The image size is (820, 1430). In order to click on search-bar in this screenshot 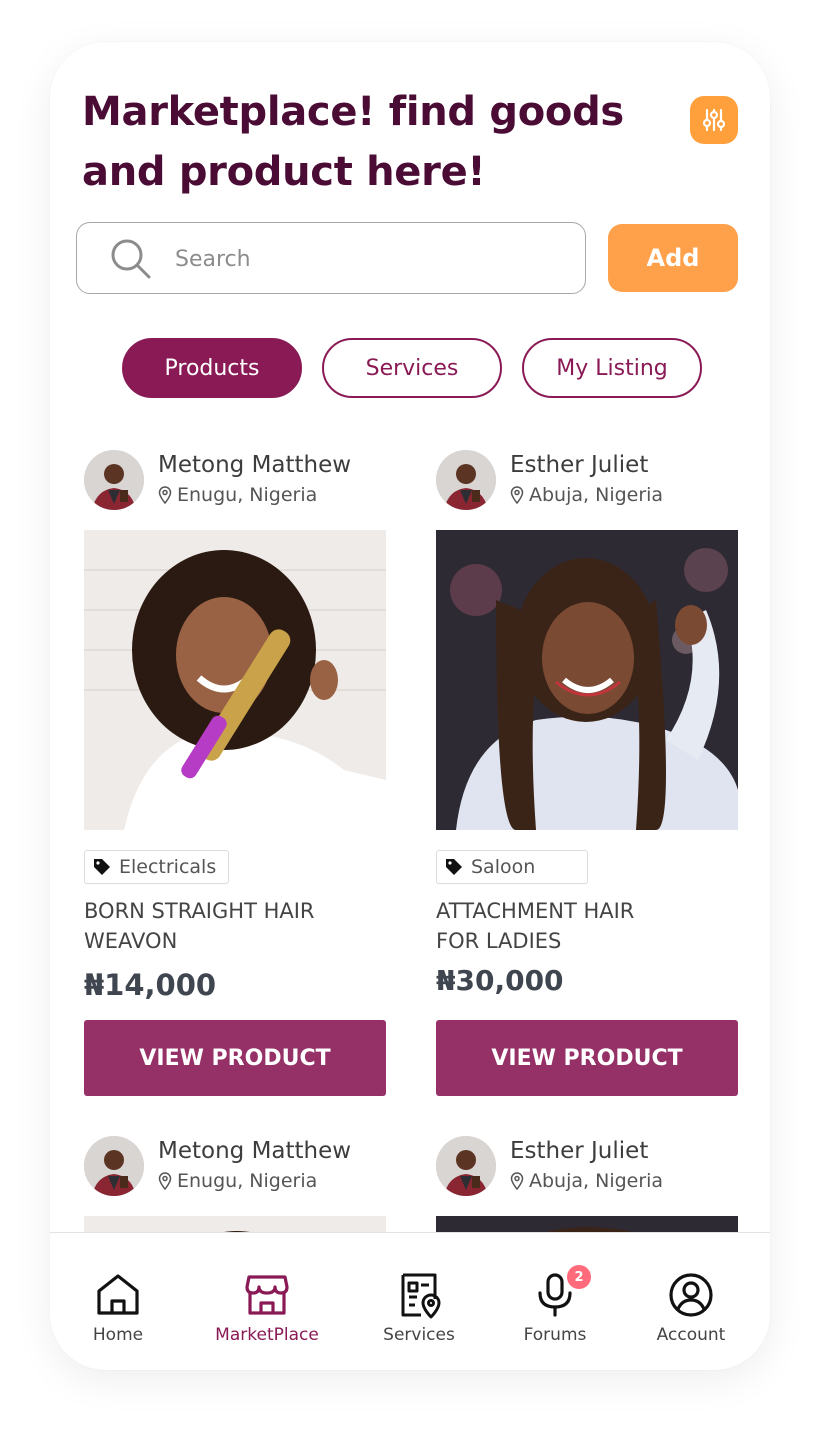, I will do `click(331, 258)`.